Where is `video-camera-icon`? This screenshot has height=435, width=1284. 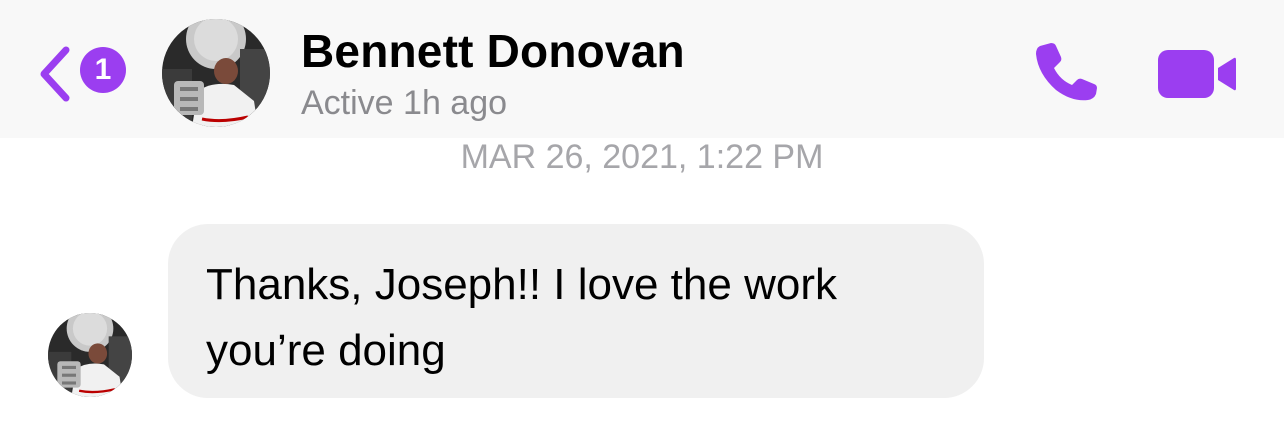 video-camera-icon is located at coordinates (1197, 74).